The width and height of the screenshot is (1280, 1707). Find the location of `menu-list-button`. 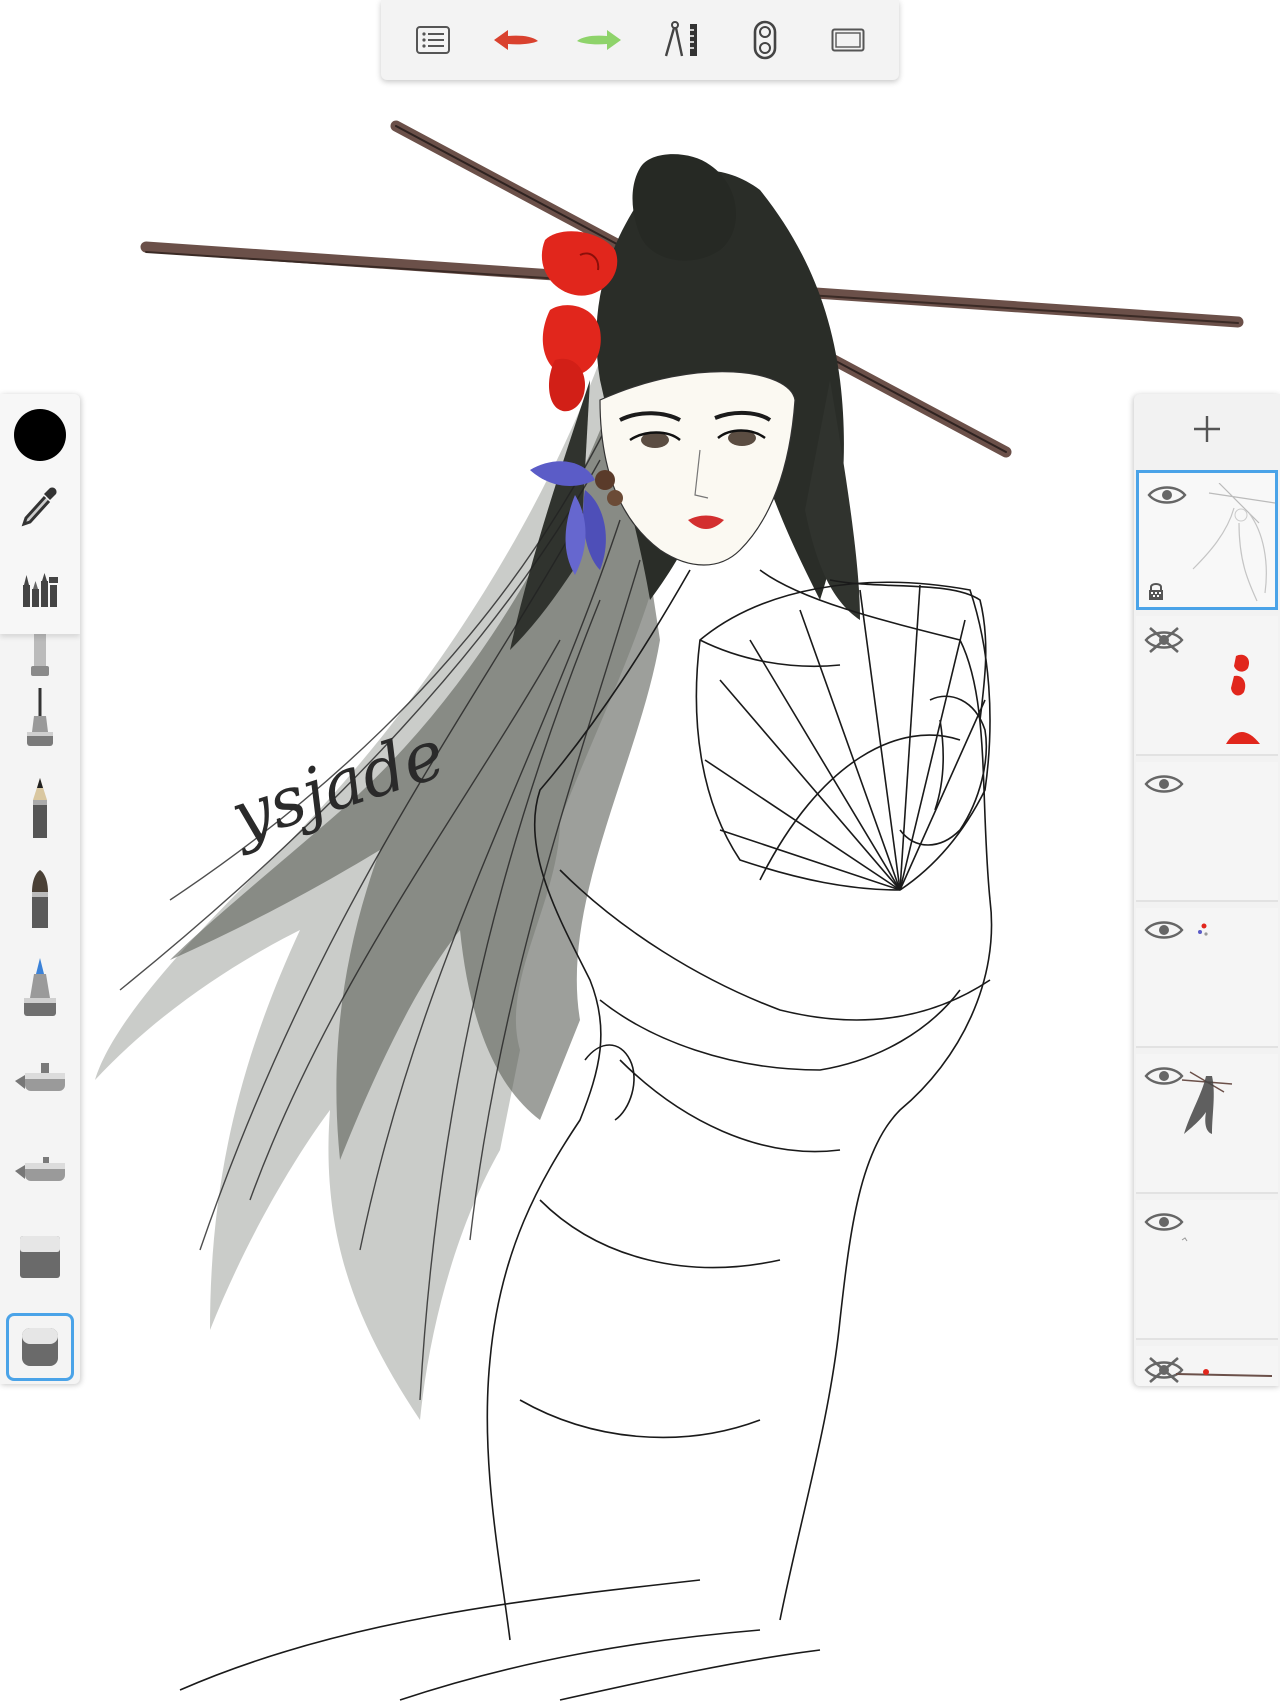

menu-list-button is located at coordinates (433, 40).